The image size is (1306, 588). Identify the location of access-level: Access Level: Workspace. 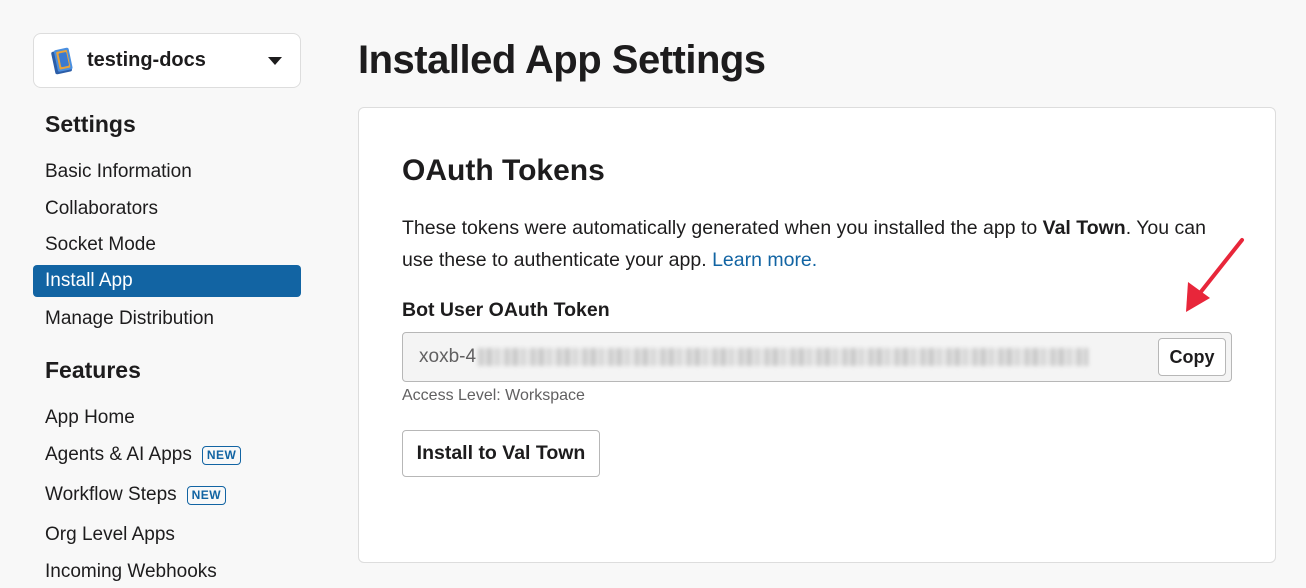
(493, 395).